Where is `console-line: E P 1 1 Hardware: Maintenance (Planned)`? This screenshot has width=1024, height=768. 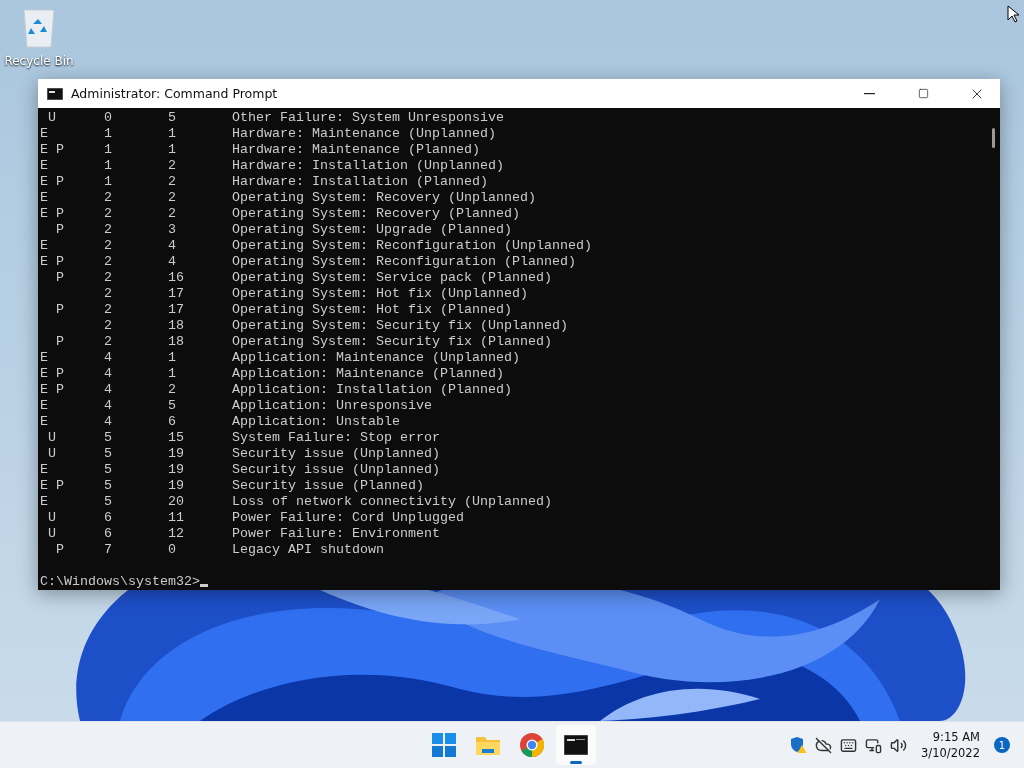
console-line: E P 1 1 Hardware: Maintenance (Planned) is located at coordinates (260, 150).